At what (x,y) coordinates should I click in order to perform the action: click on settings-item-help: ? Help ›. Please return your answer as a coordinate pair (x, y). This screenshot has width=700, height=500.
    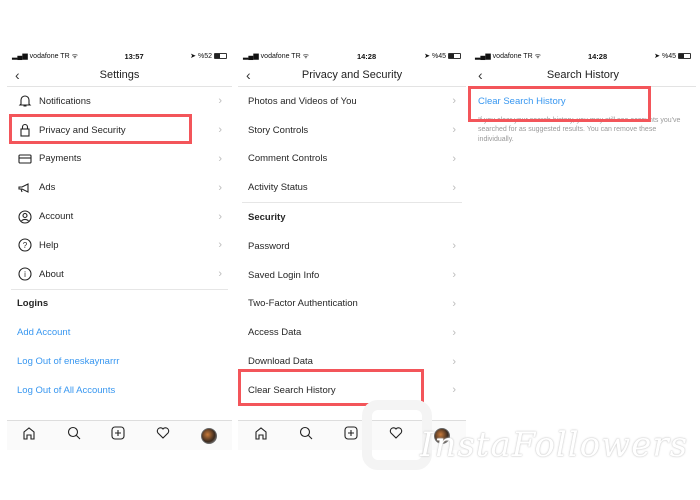
    Looking at the image, I should click on (119, 245).